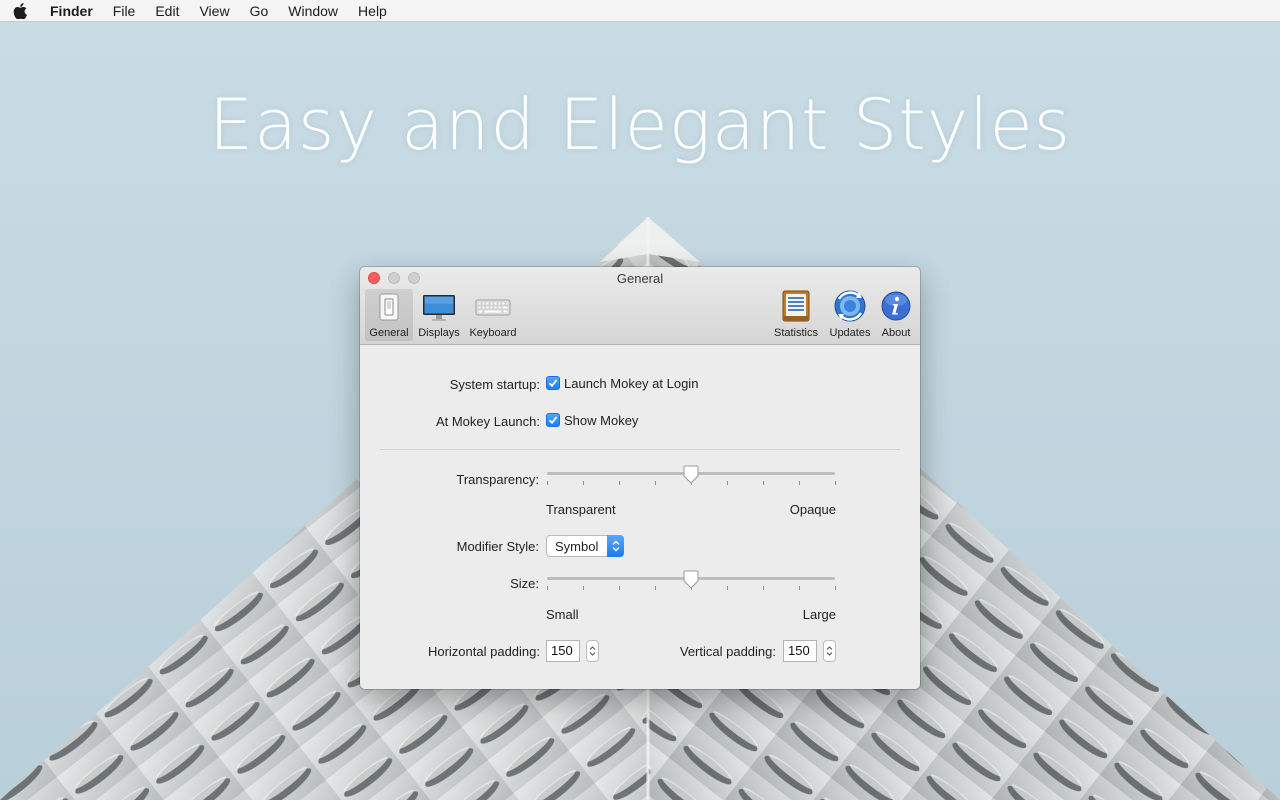 This screenshot has height=800, width=1280. I want to click on menu-file: File, so click(124, 11).